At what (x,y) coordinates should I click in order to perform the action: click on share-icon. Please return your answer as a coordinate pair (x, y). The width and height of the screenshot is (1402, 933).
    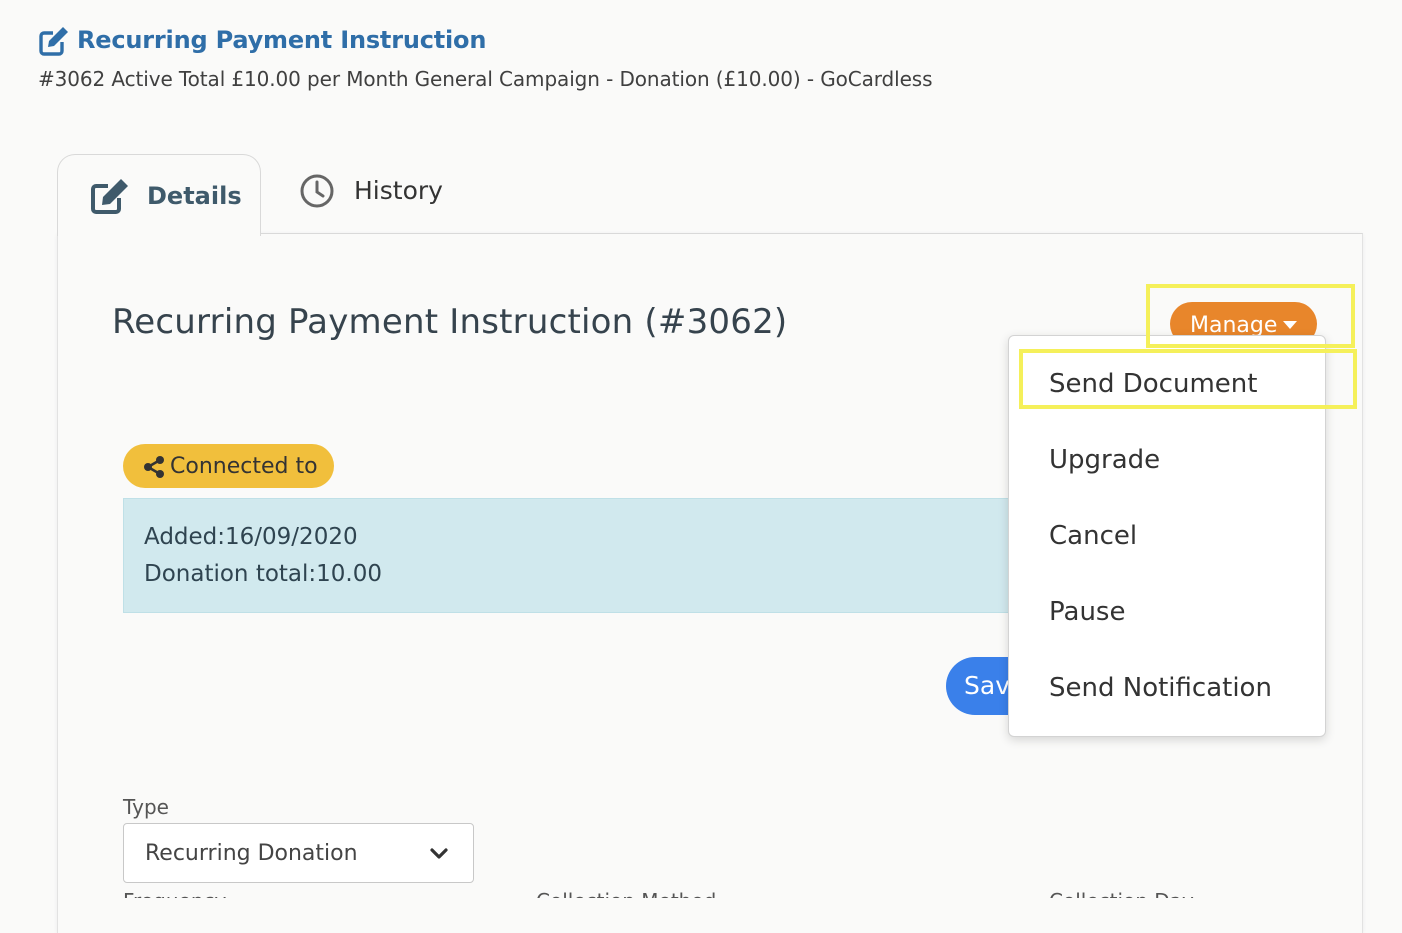
    Looking at the image, I should click on (154, 467).